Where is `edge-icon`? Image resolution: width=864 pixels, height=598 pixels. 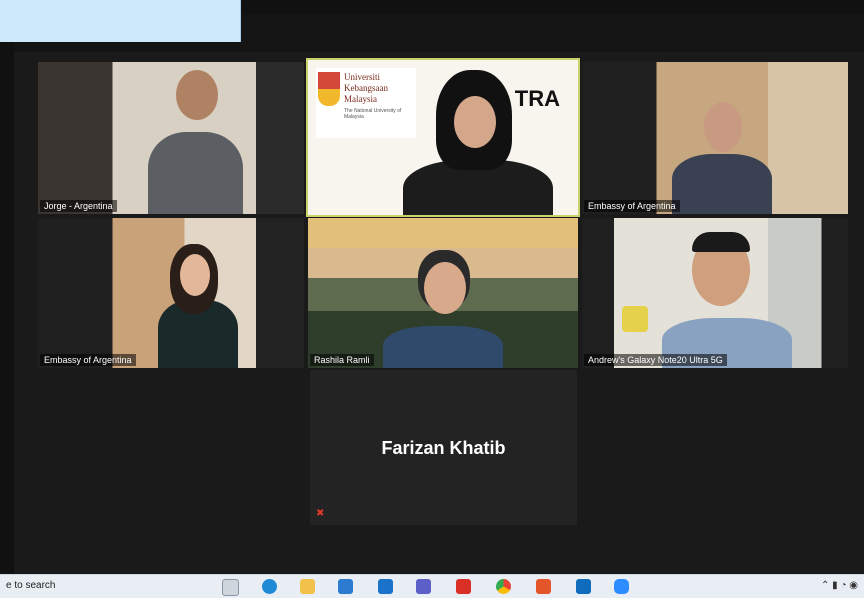 edge-icon is located at coordinates (269, 586).